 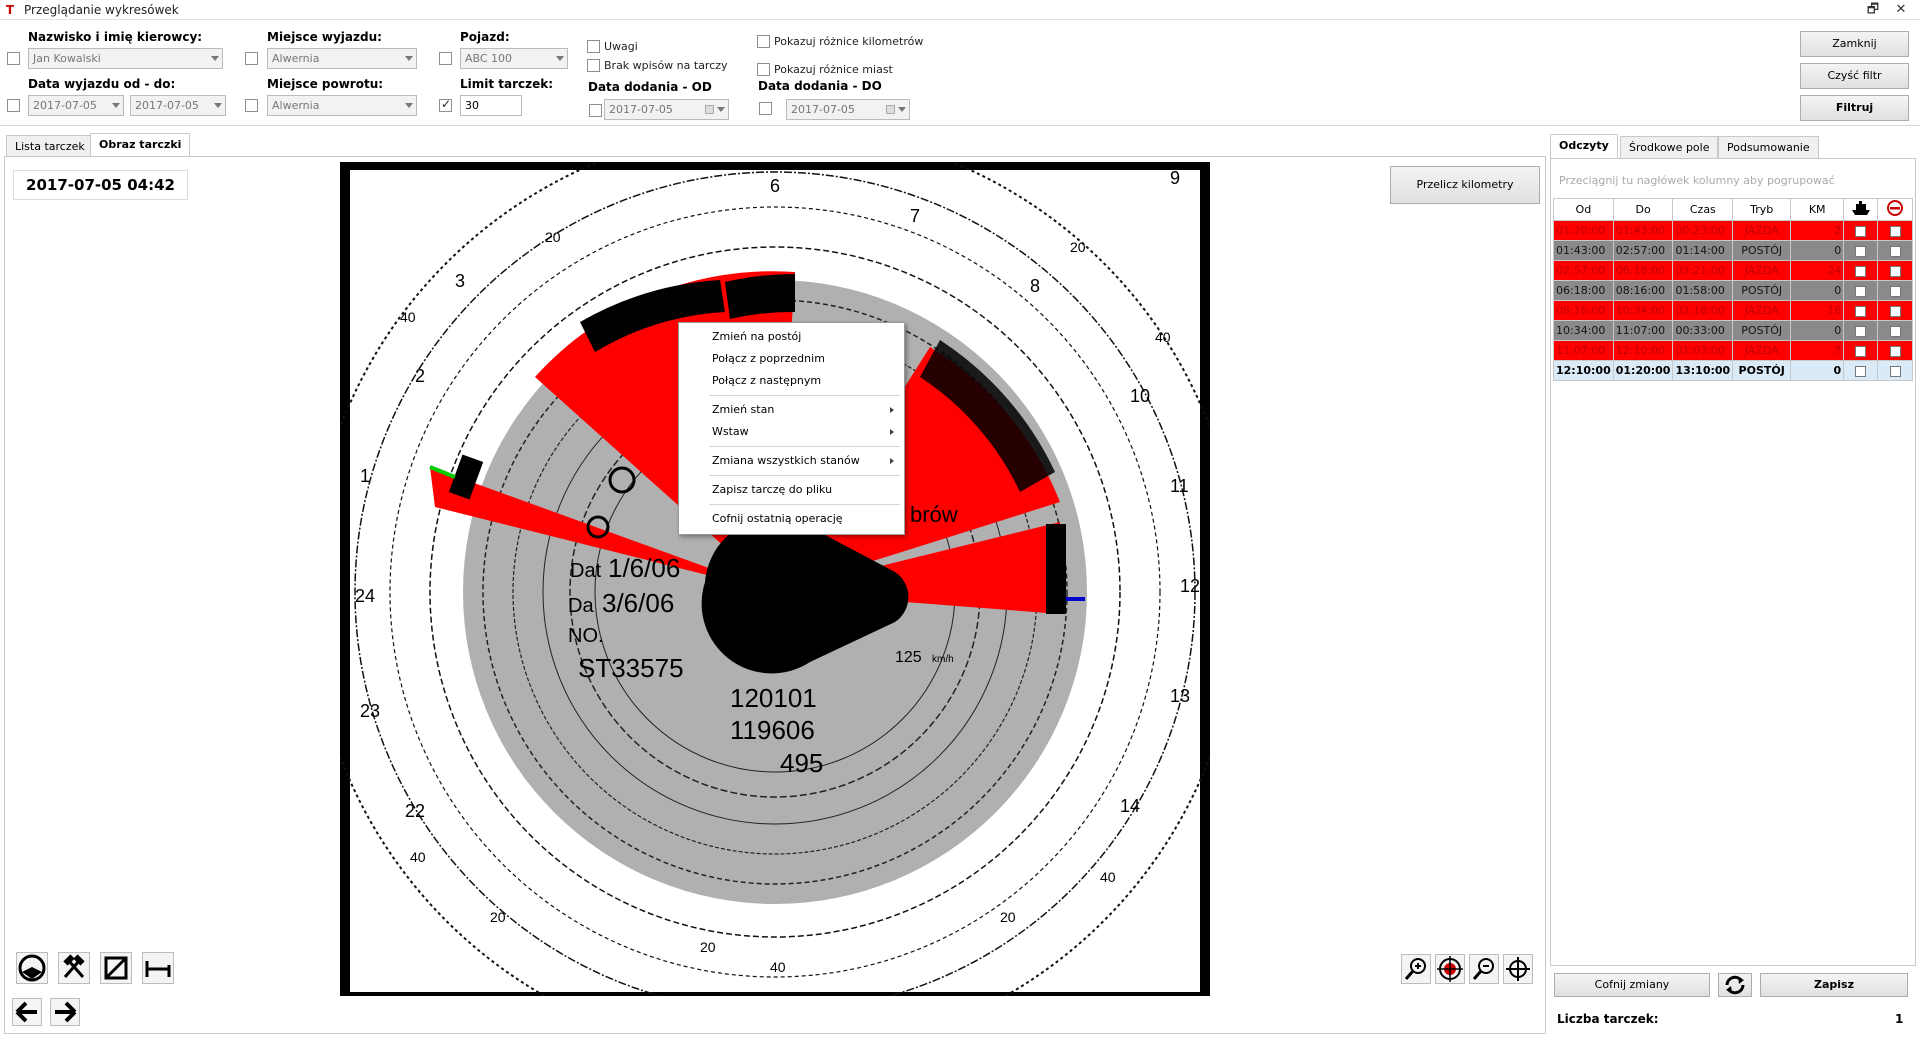 I want to click on departure-place-combo: Alwernia, so click(x=342, y=58).